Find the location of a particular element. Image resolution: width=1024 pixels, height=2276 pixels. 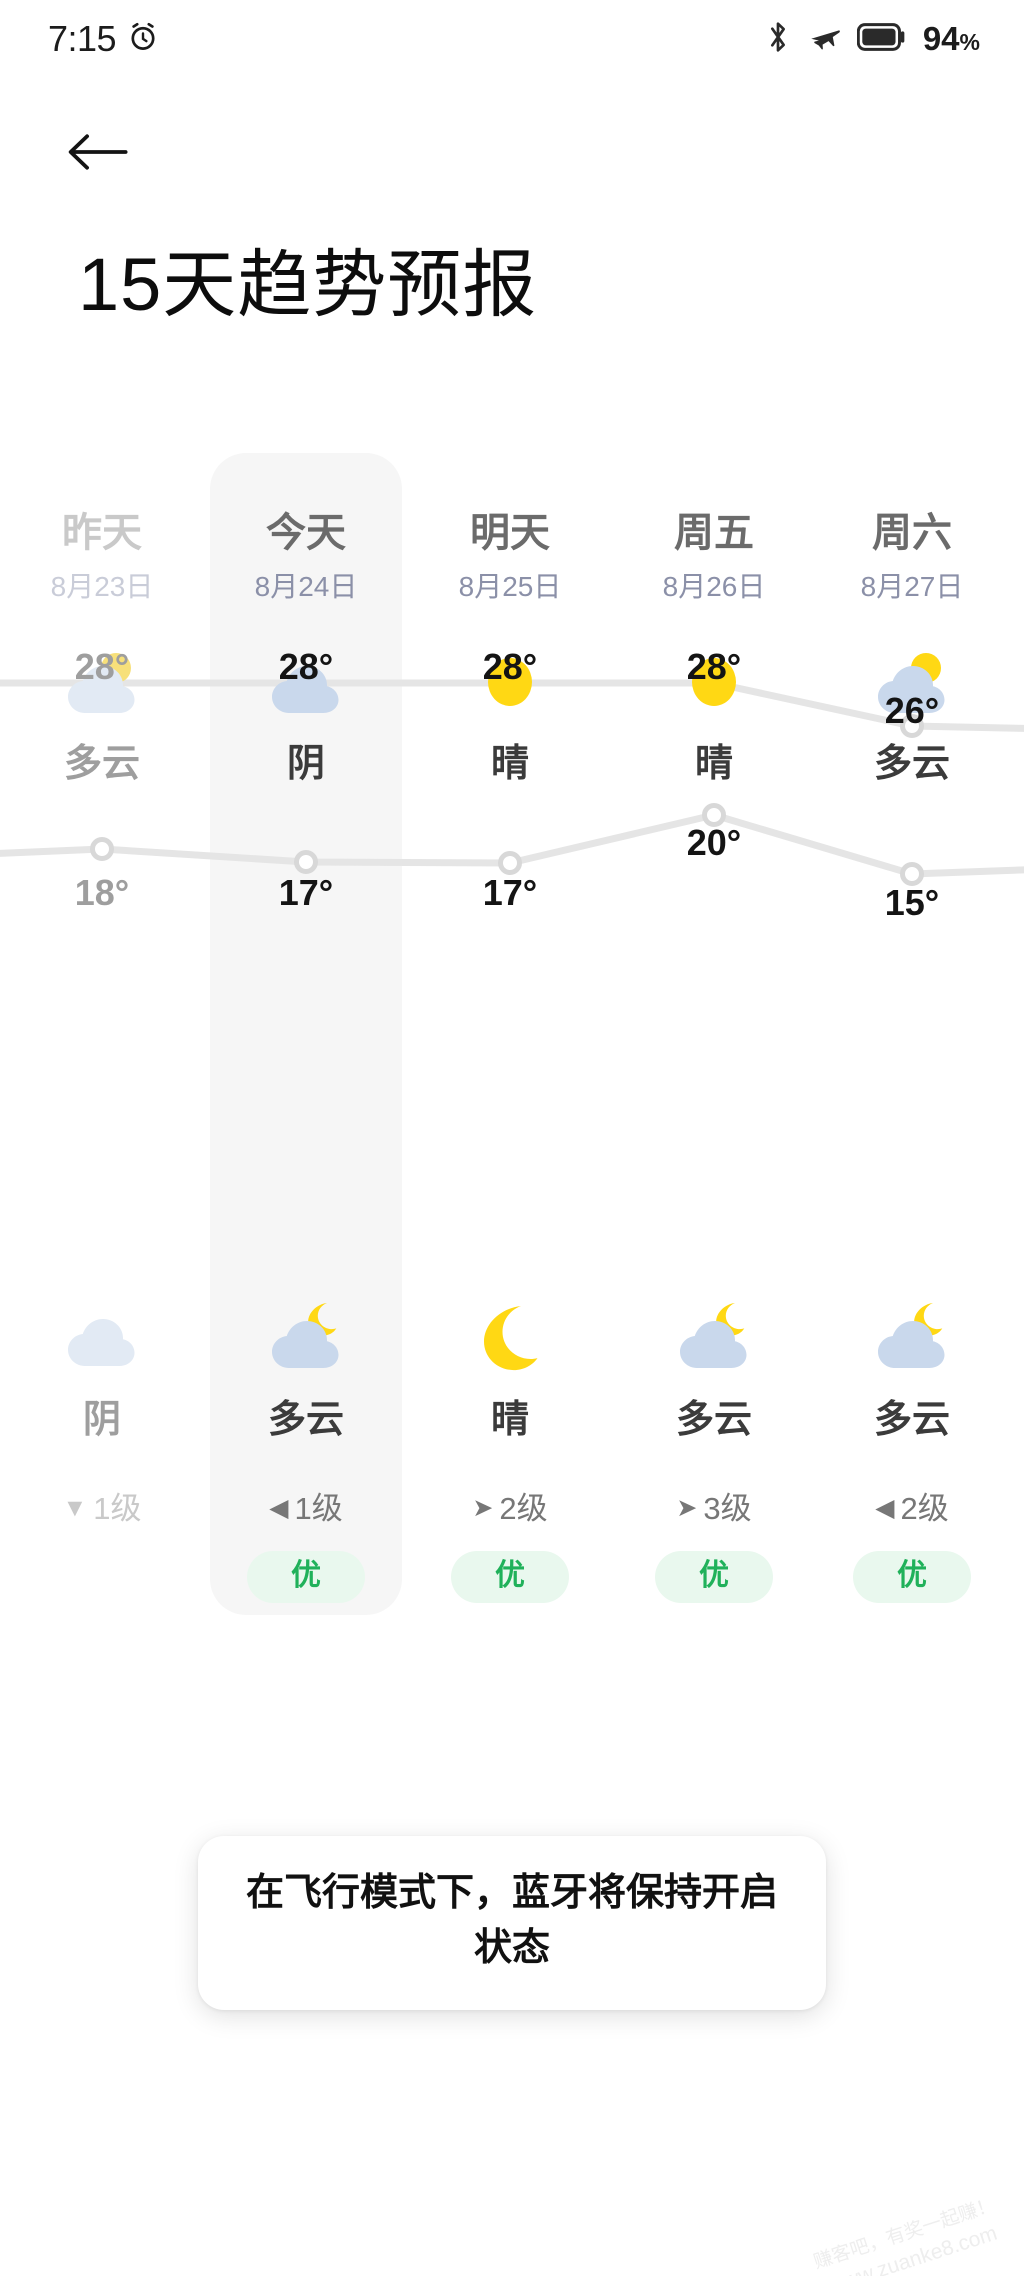

forecast-column-yesterday: 昨天 8月23日 多云 28° 18° 阴 ▼ 1级 is located at coordinates (102, 1034).